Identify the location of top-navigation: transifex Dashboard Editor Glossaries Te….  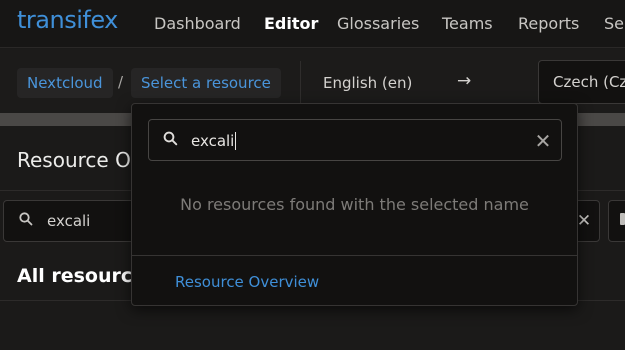
(312, 24).